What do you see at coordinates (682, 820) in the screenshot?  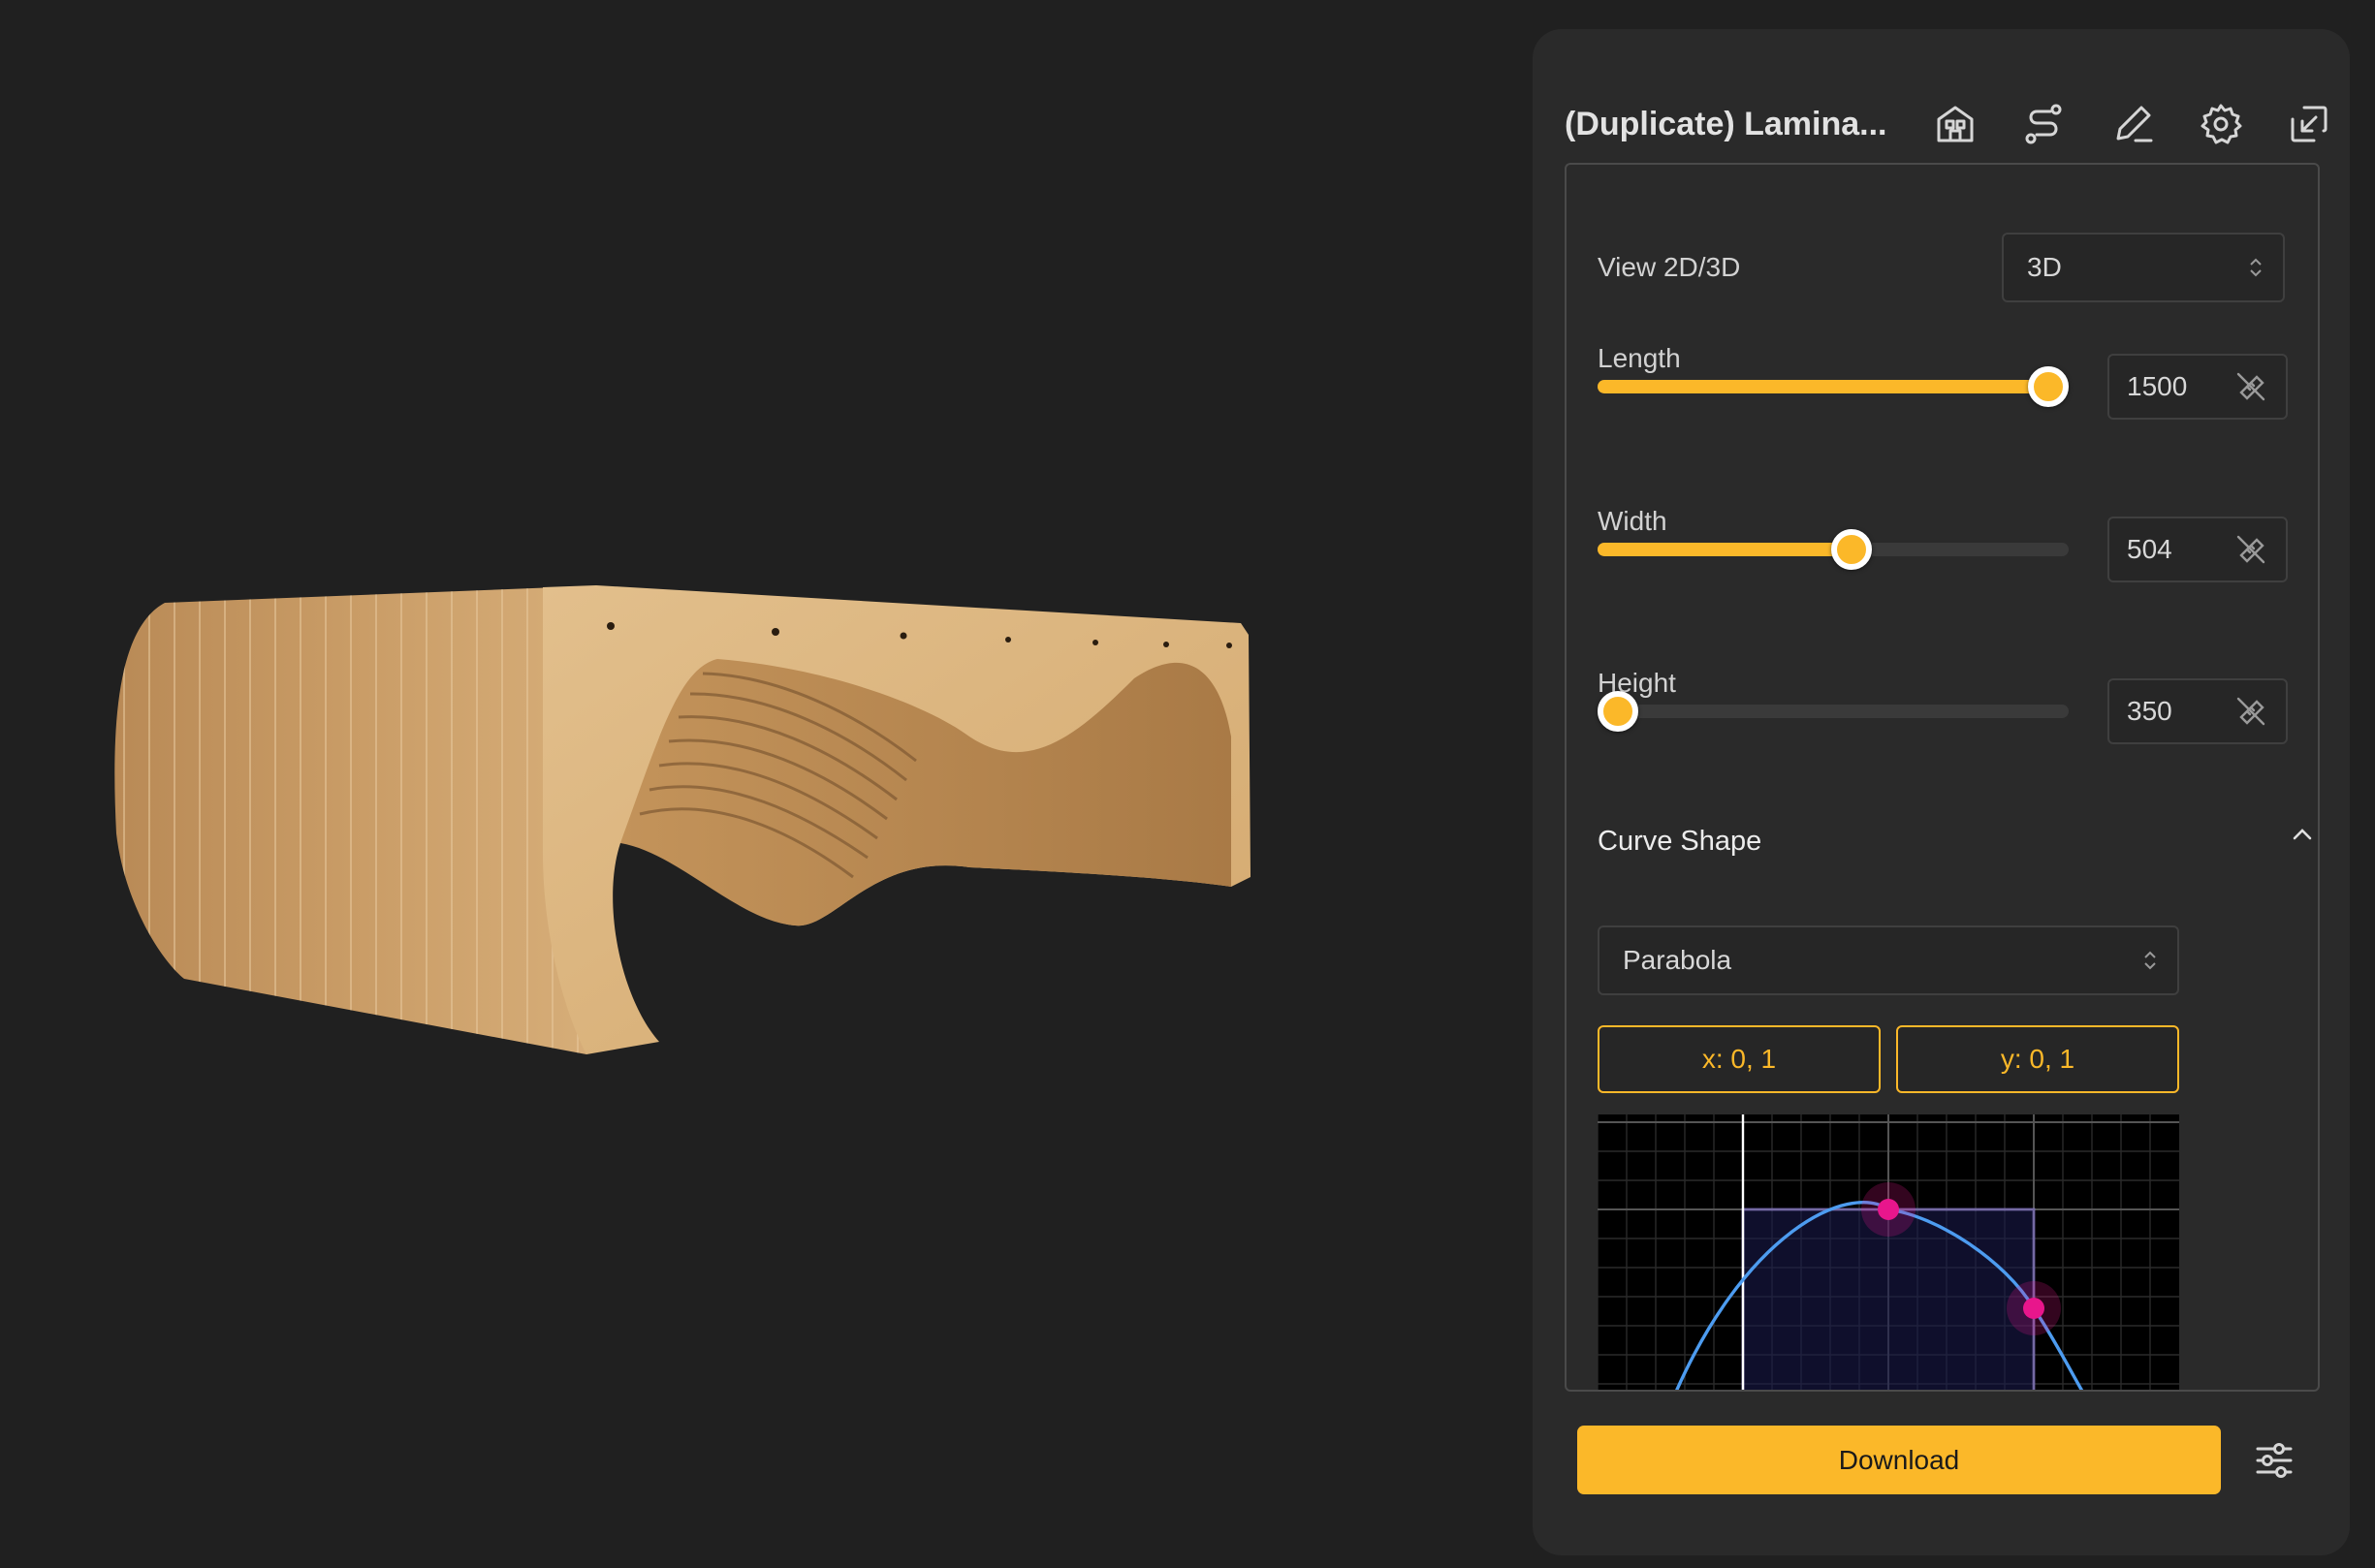 I see `laminated-bench-model` at bounding box center [682, 820].